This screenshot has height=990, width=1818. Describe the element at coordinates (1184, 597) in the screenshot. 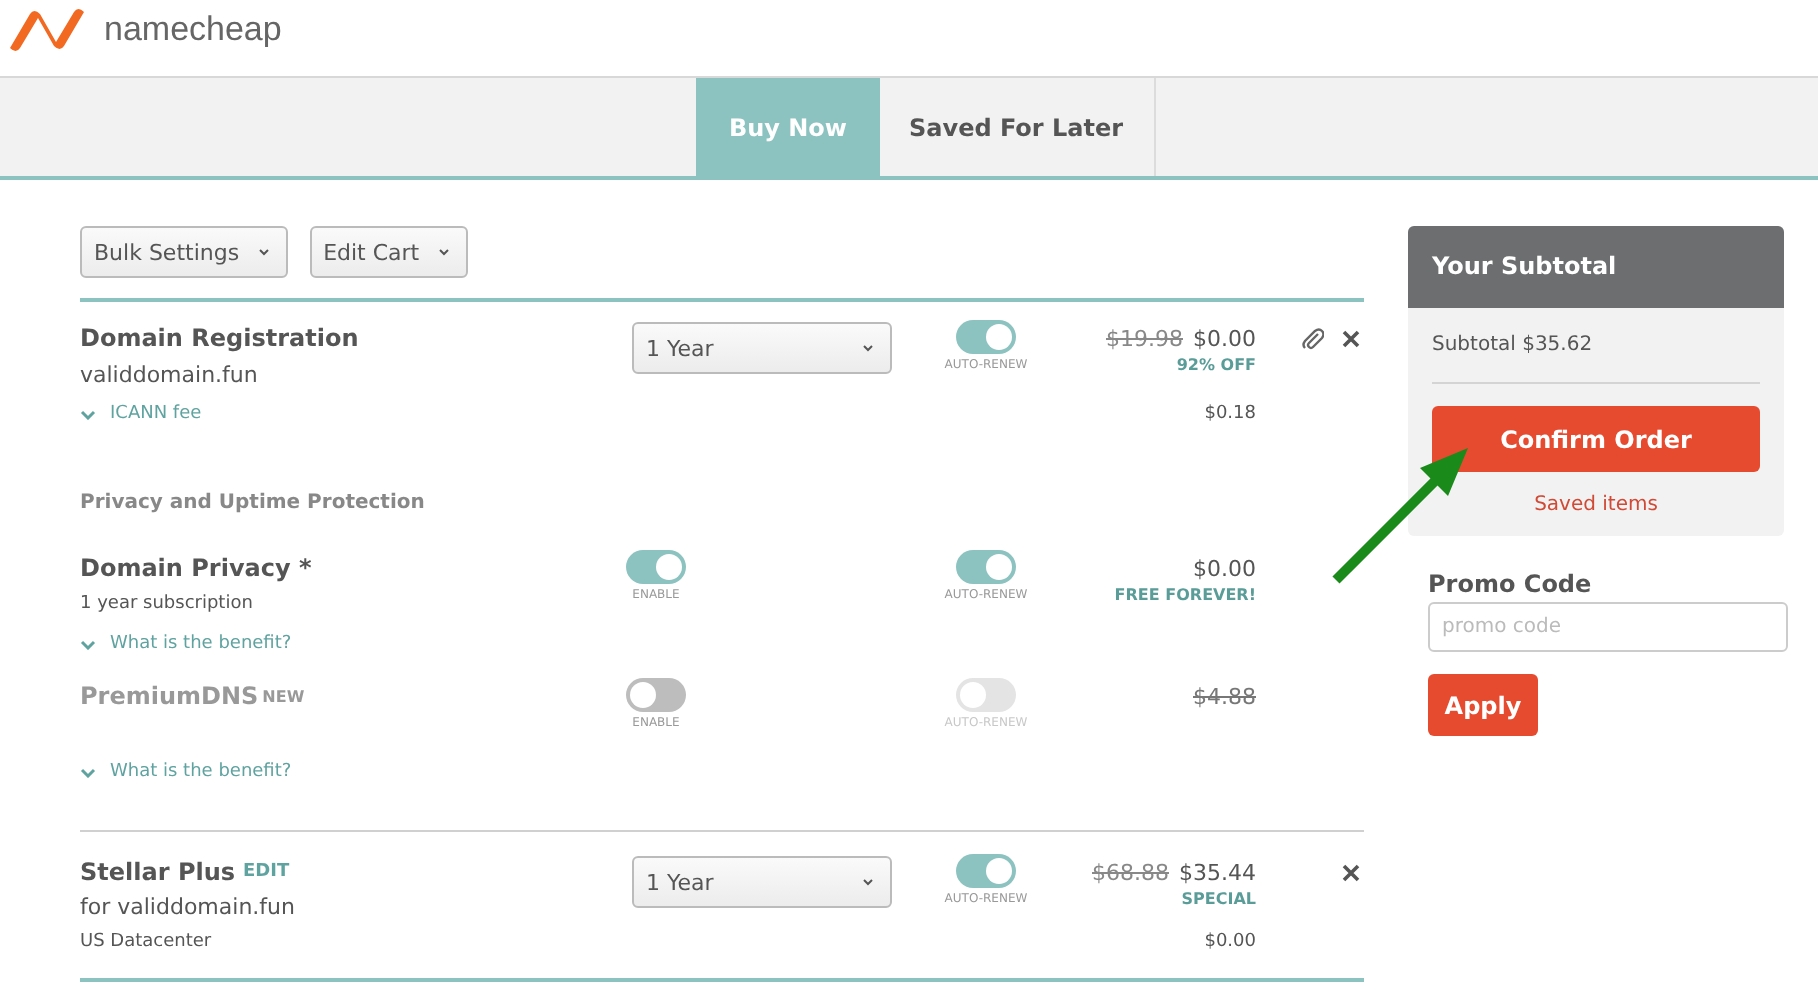

I see `discount-label: FREE FOREVER!` at that location.